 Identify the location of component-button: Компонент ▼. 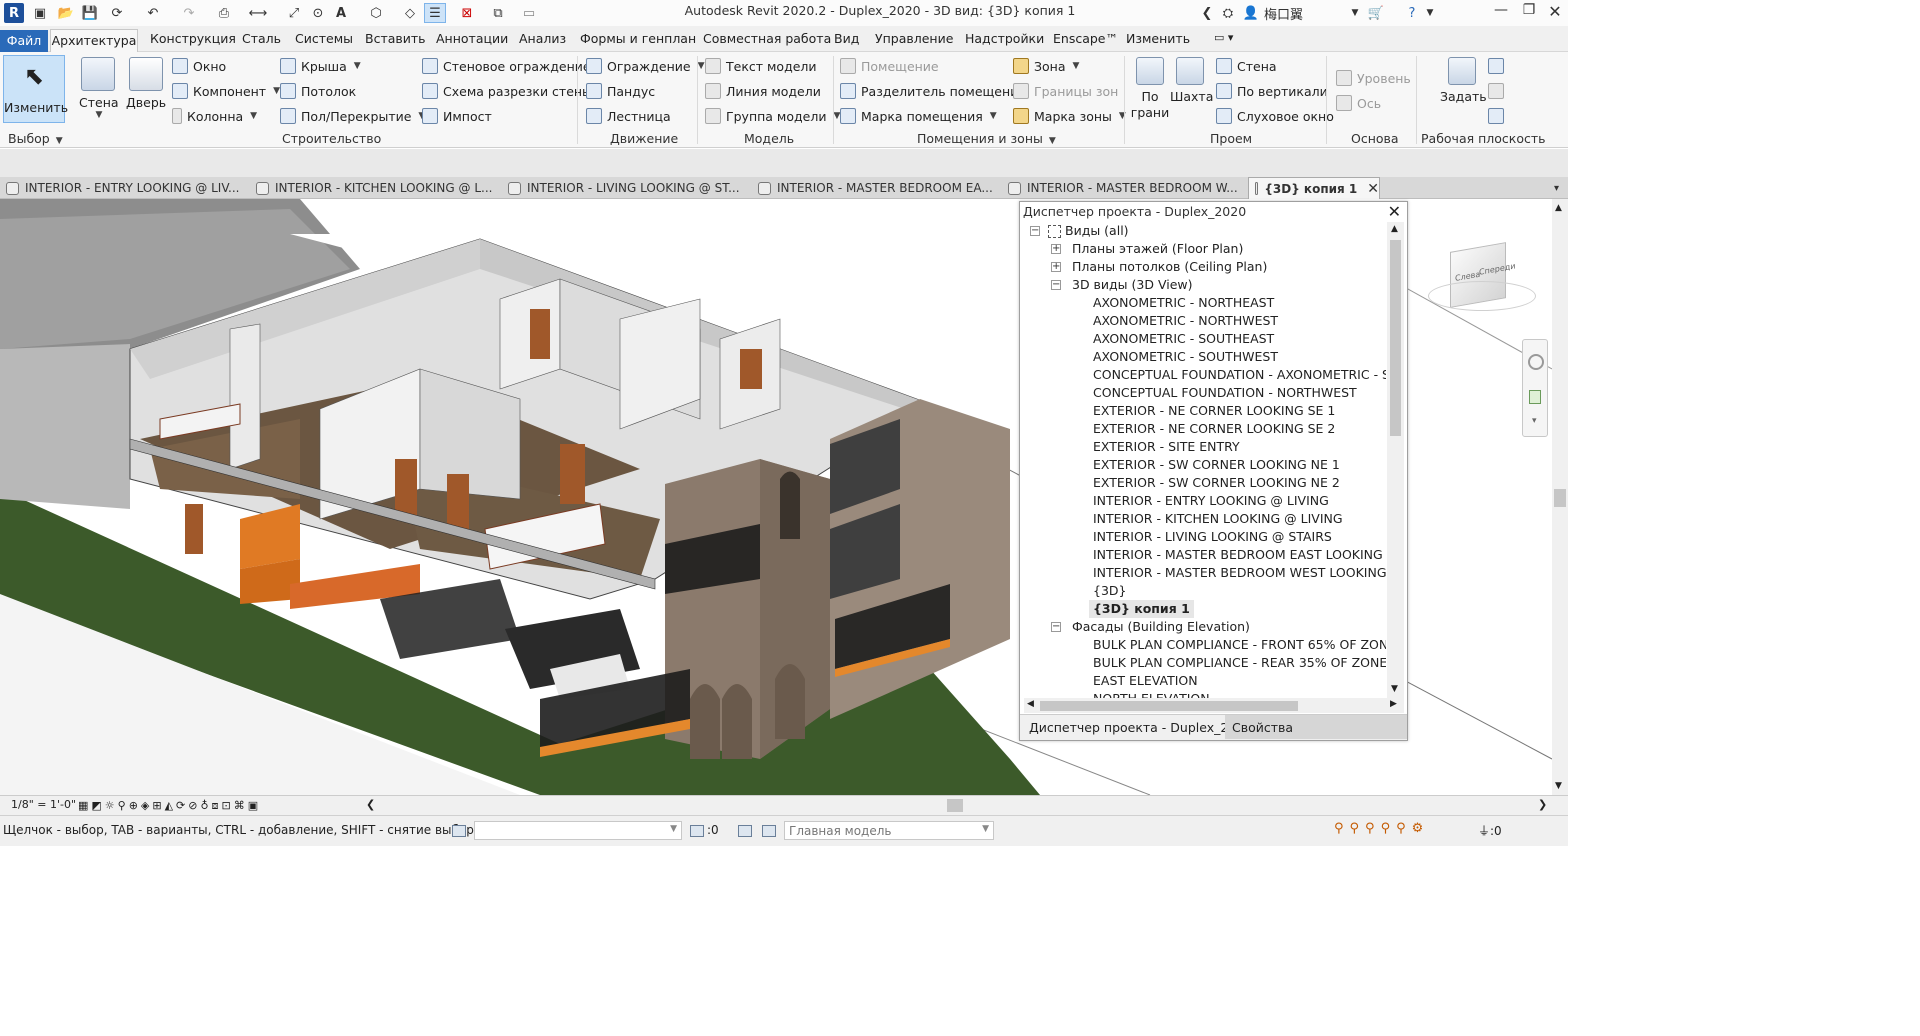
(226, 91).